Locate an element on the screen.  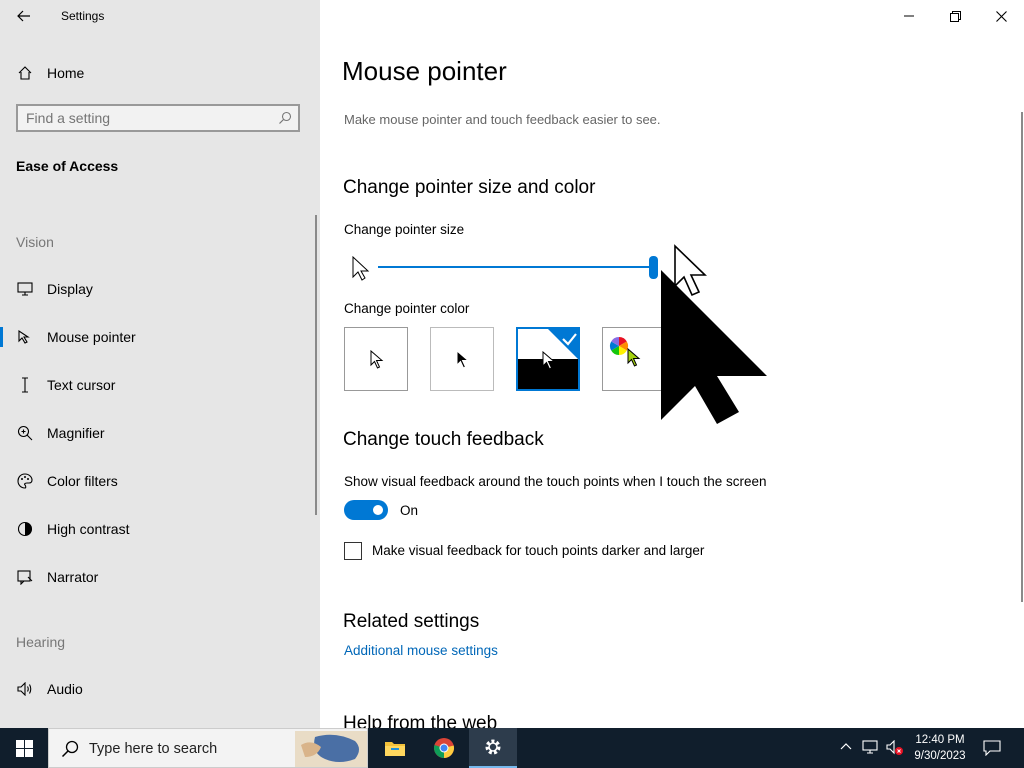
related-settings-heading: Related settings is located at coordinates (411, 621).